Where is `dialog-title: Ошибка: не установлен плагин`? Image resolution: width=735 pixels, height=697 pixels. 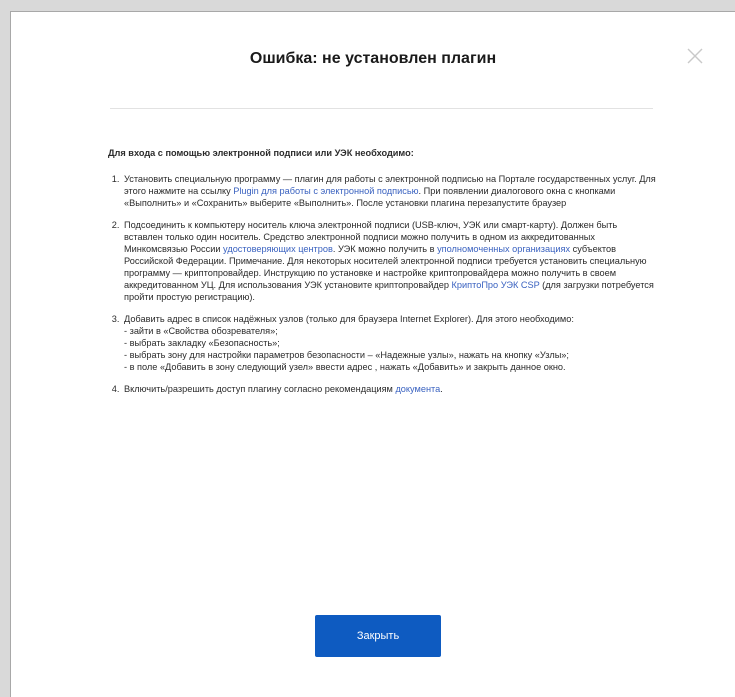
dialog-title: Ошибка: не установлен плагин is located at coordinates (373, 58).